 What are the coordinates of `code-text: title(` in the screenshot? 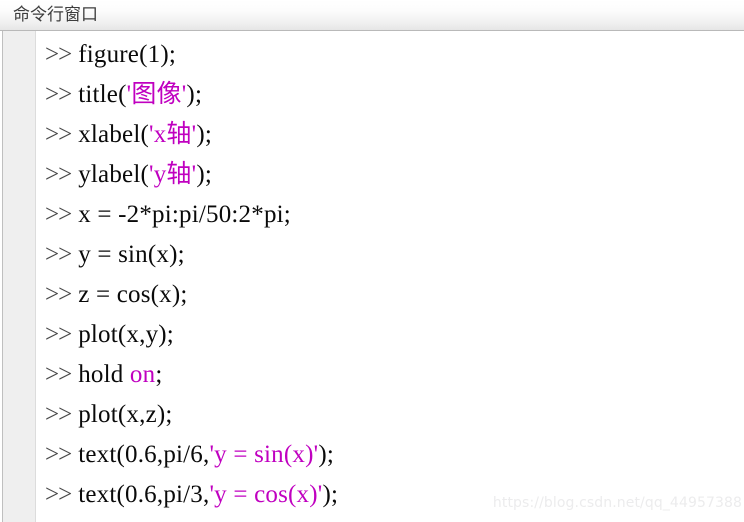 It's located at (102, 94).